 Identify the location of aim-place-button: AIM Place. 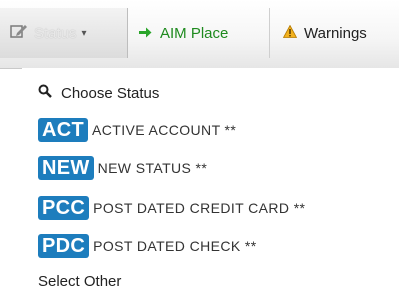
(199, 33).